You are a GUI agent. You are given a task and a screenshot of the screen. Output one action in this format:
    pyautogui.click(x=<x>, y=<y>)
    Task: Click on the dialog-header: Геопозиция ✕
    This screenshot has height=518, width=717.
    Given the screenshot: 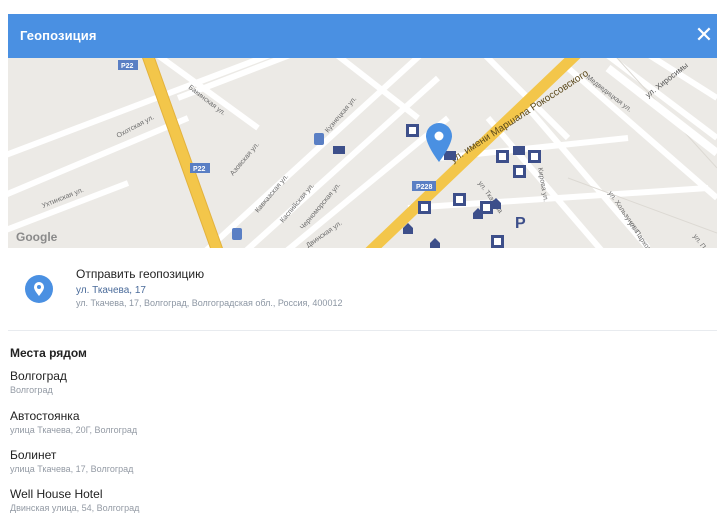 What is the action you would take?
    pyautogui.click(x=362, y=36)
    